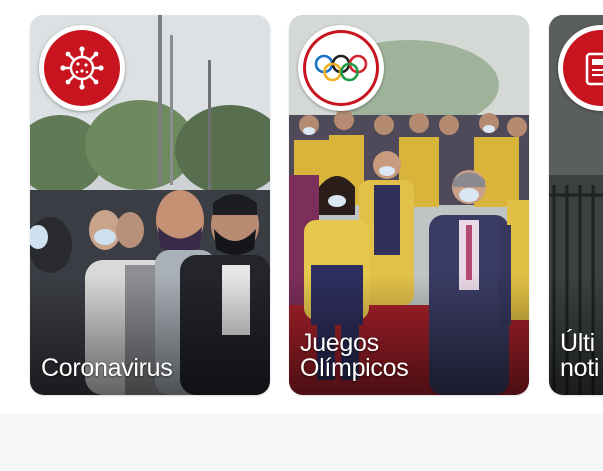 The image size is (603, 471). What do you see at coordinates (576, 205) in the screenshot?
I see `story-card-ultimas-noticias: Últi noti` at bounding box center [576, 205].